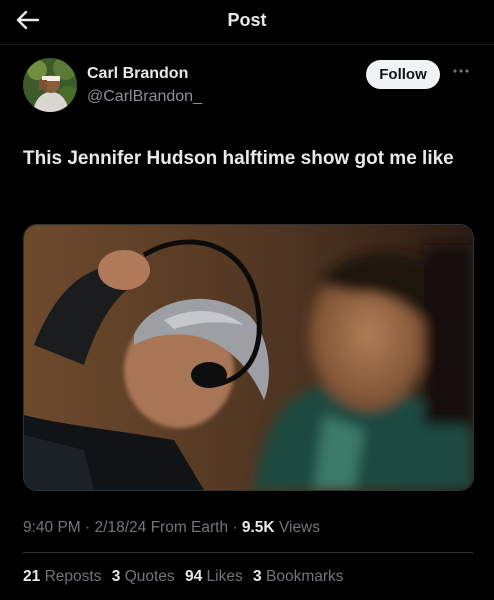  I want to click on bookmarks-label: Bookmarks, so click(304, 576).